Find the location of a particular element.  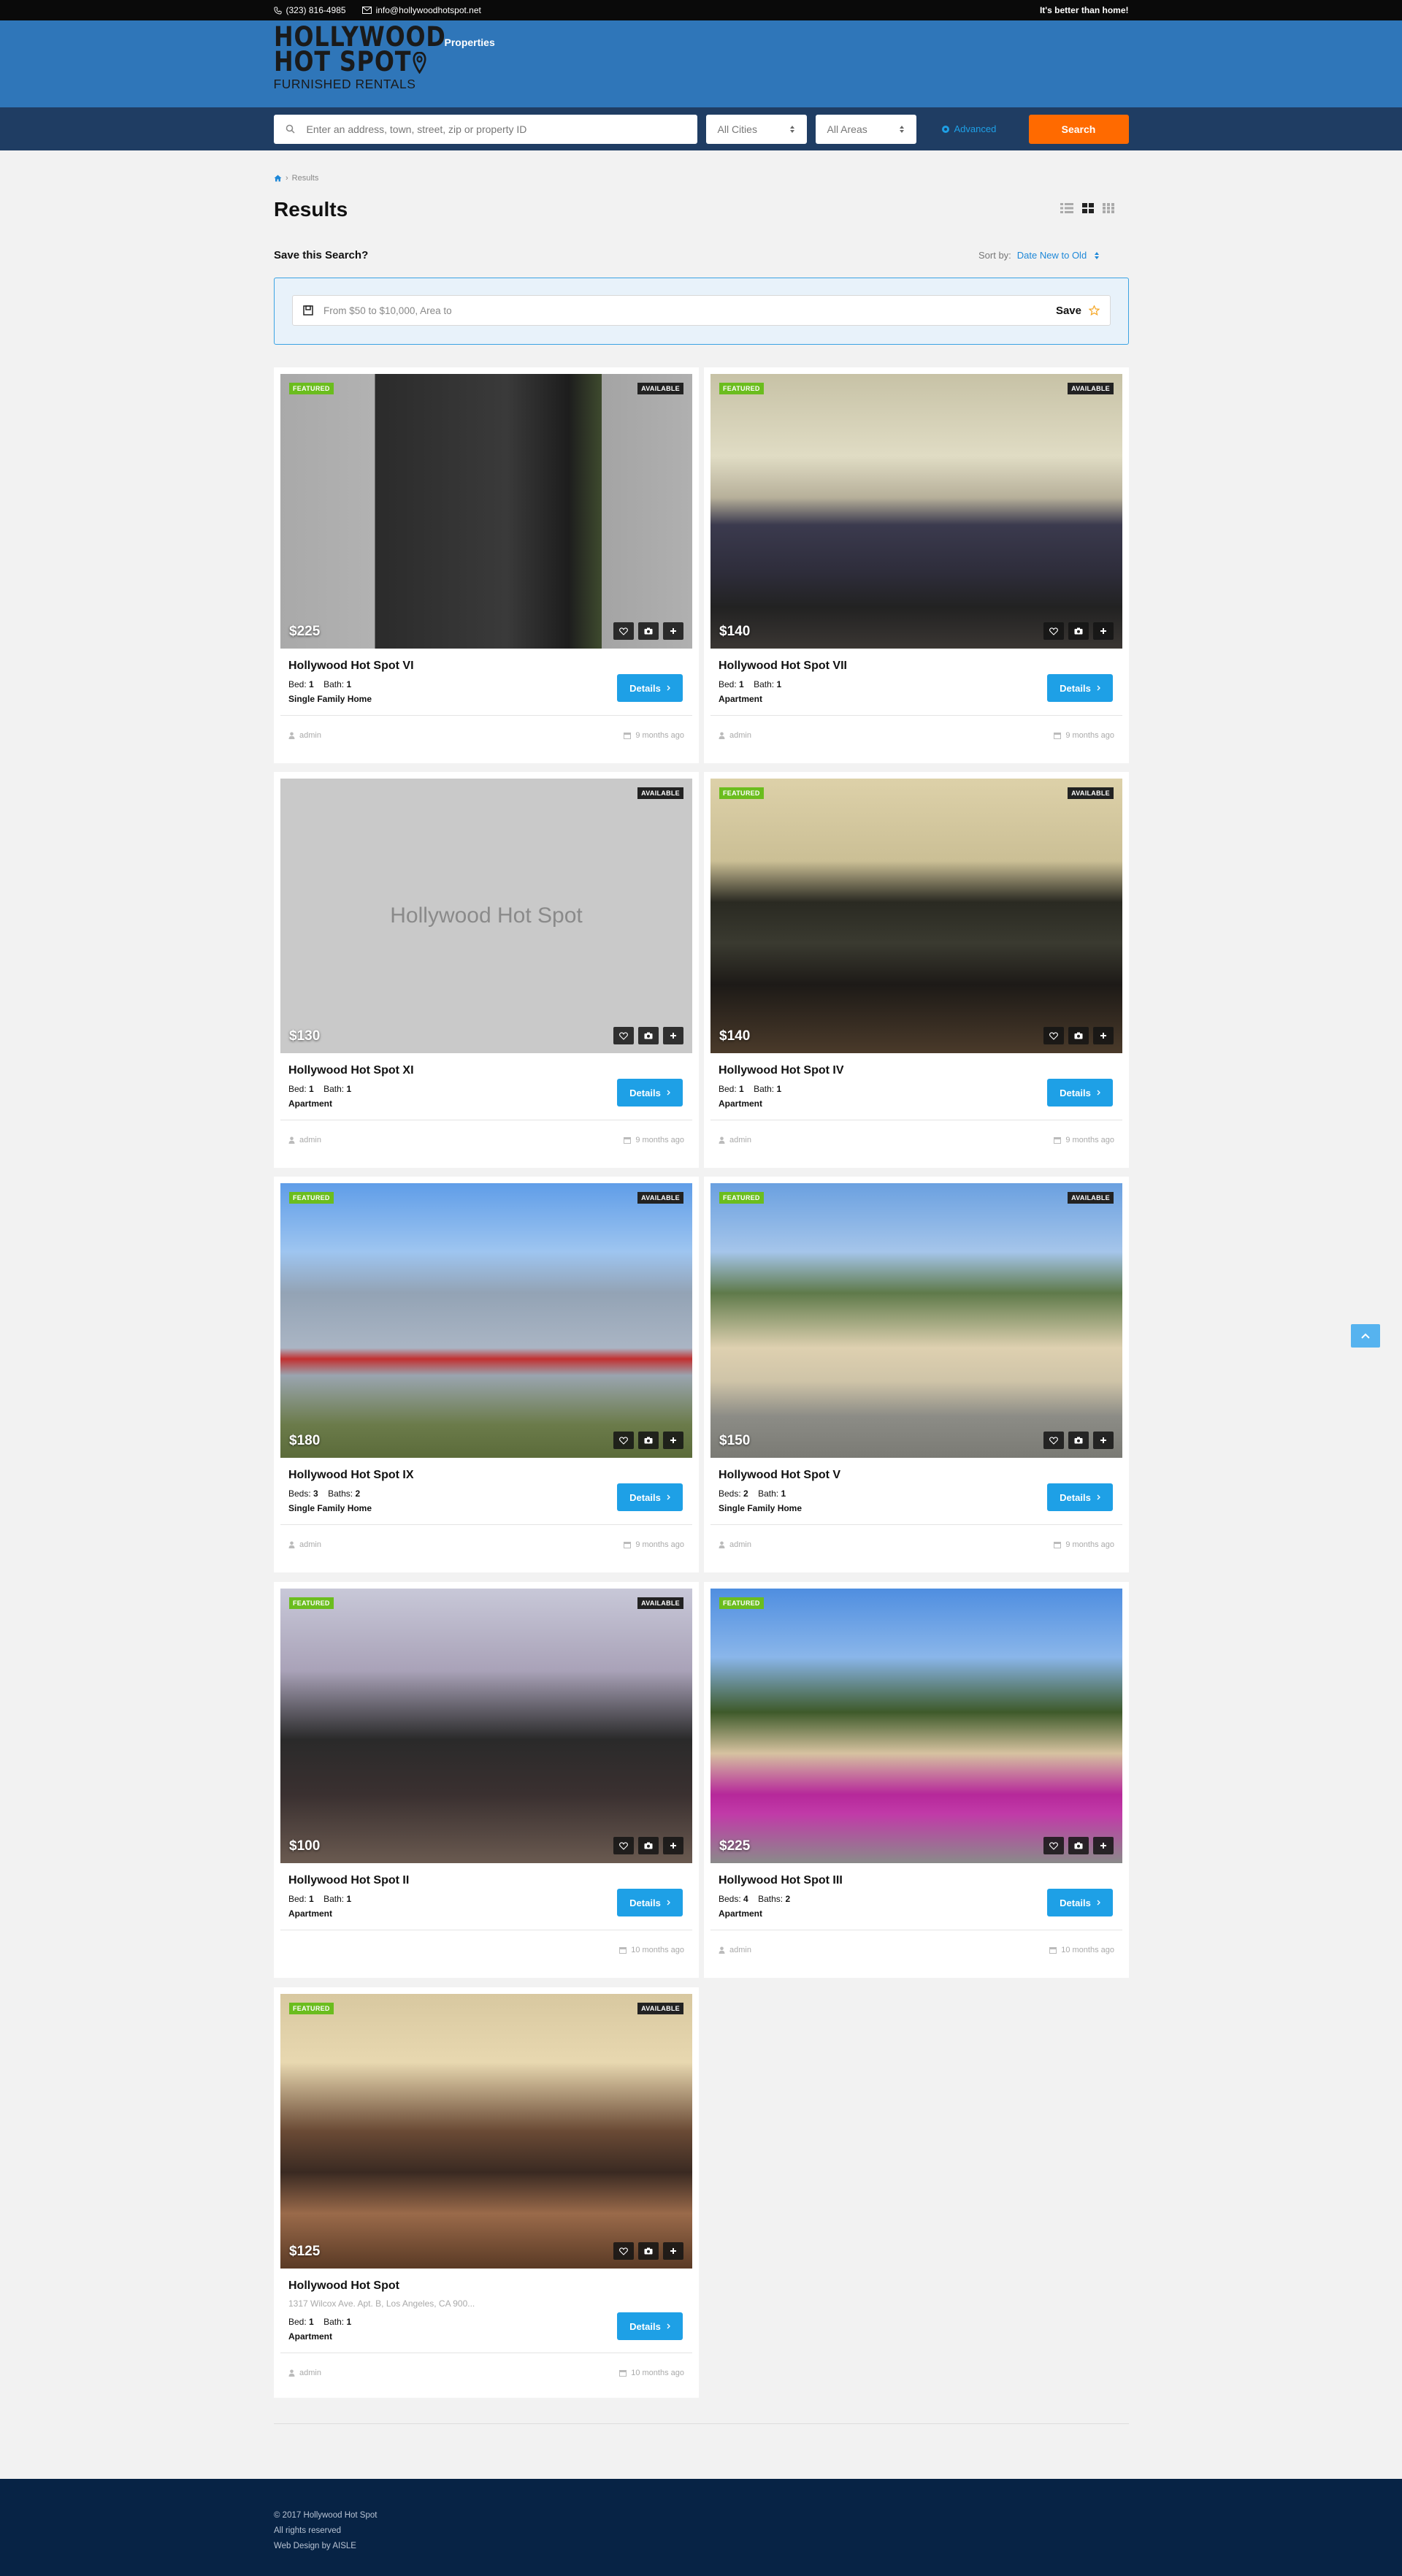

listing-price: $180 is located at coordinates (305, 1440).